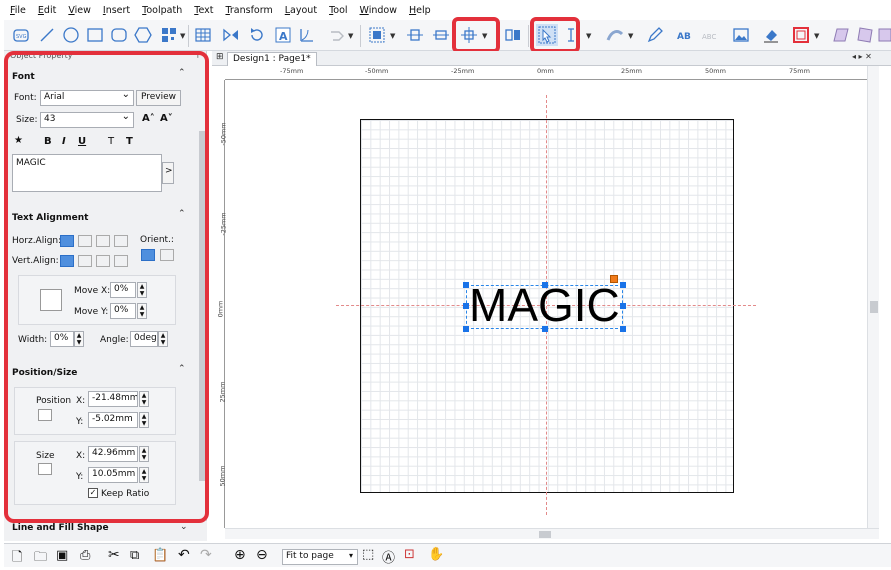  Describe the element at coordinates (159, 98) in the screenshot. I see `preview-button: Preview` at that location.